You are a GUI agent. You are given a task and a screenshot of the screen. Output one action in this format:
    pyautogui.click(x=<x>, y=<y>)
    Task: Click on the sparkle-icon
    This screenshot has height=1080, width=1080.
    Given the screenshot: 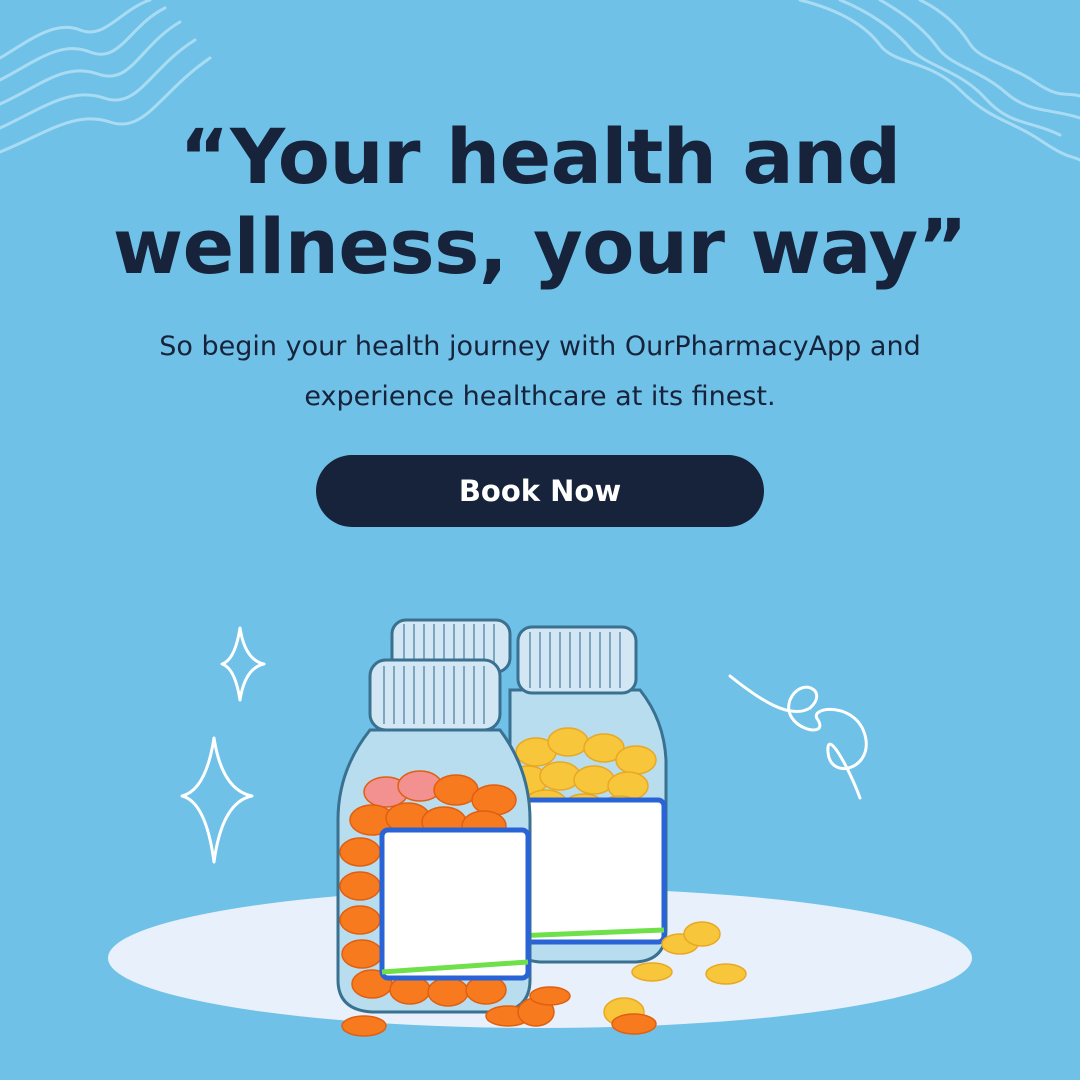 What is the action you would take?
    pyautogui.click(x=223, y=745)
    